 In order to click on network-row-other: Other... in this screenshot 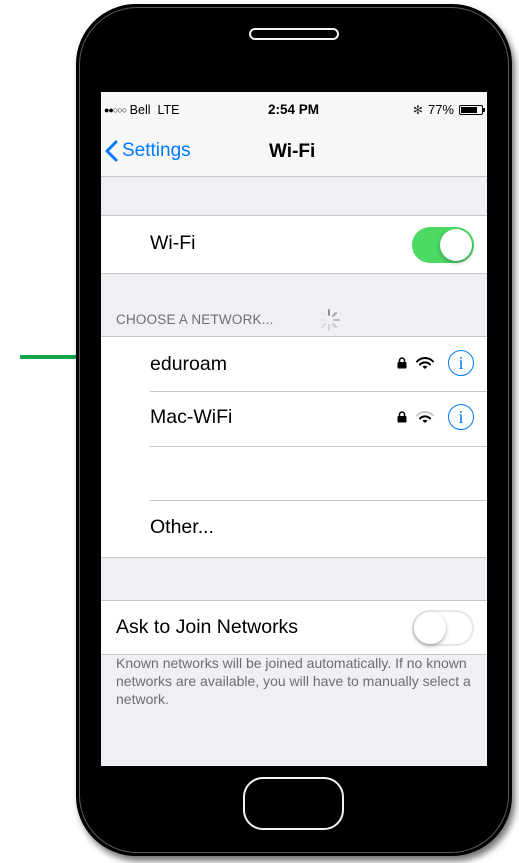, I will do `click(294, 528)`.